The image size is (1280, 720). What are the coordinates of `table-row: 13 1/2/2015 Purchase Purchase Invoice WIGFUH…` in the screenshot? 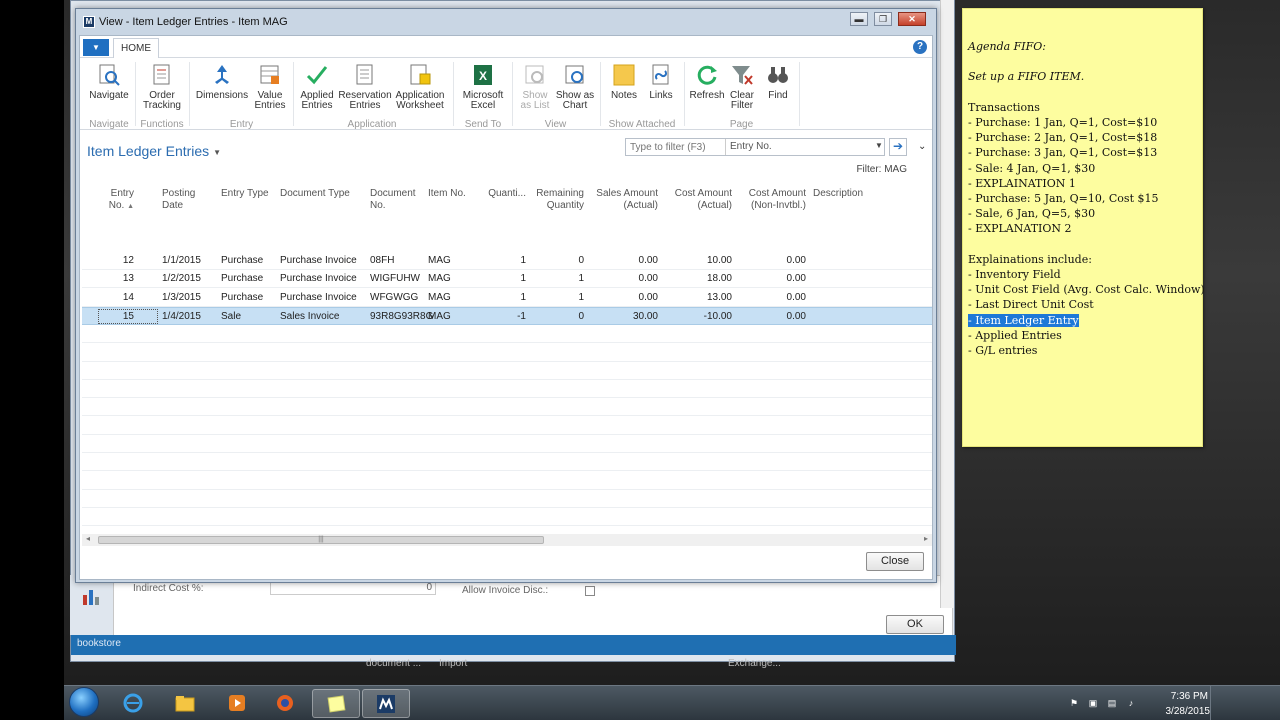 It's located at (507, 279).